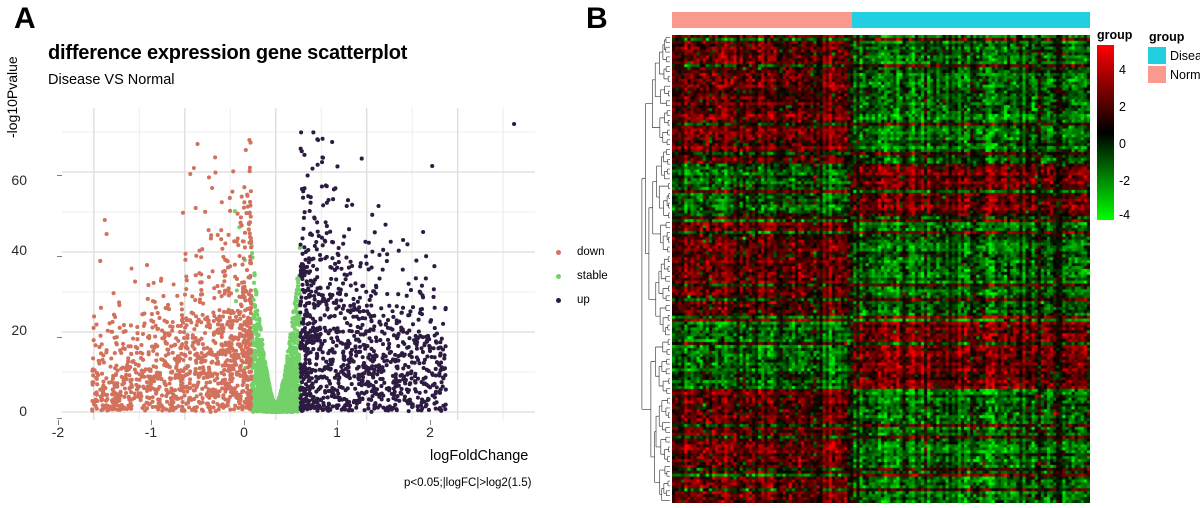  Describe the element at coordinates (1167, 37) in the screenshot. I see `group-legend-title: group` at that location.